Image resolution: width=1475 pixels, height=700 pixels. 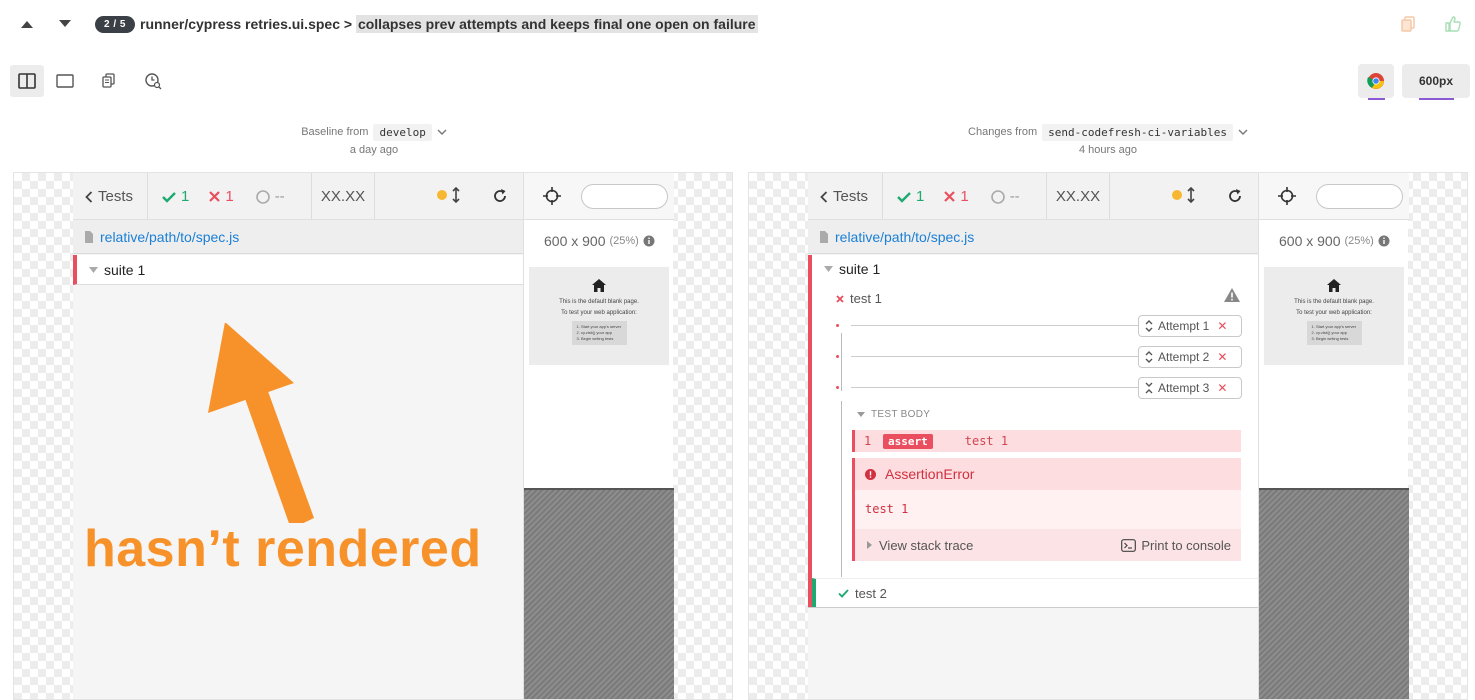 I want to click on failed-count: 1, so click(x=956, y=196).